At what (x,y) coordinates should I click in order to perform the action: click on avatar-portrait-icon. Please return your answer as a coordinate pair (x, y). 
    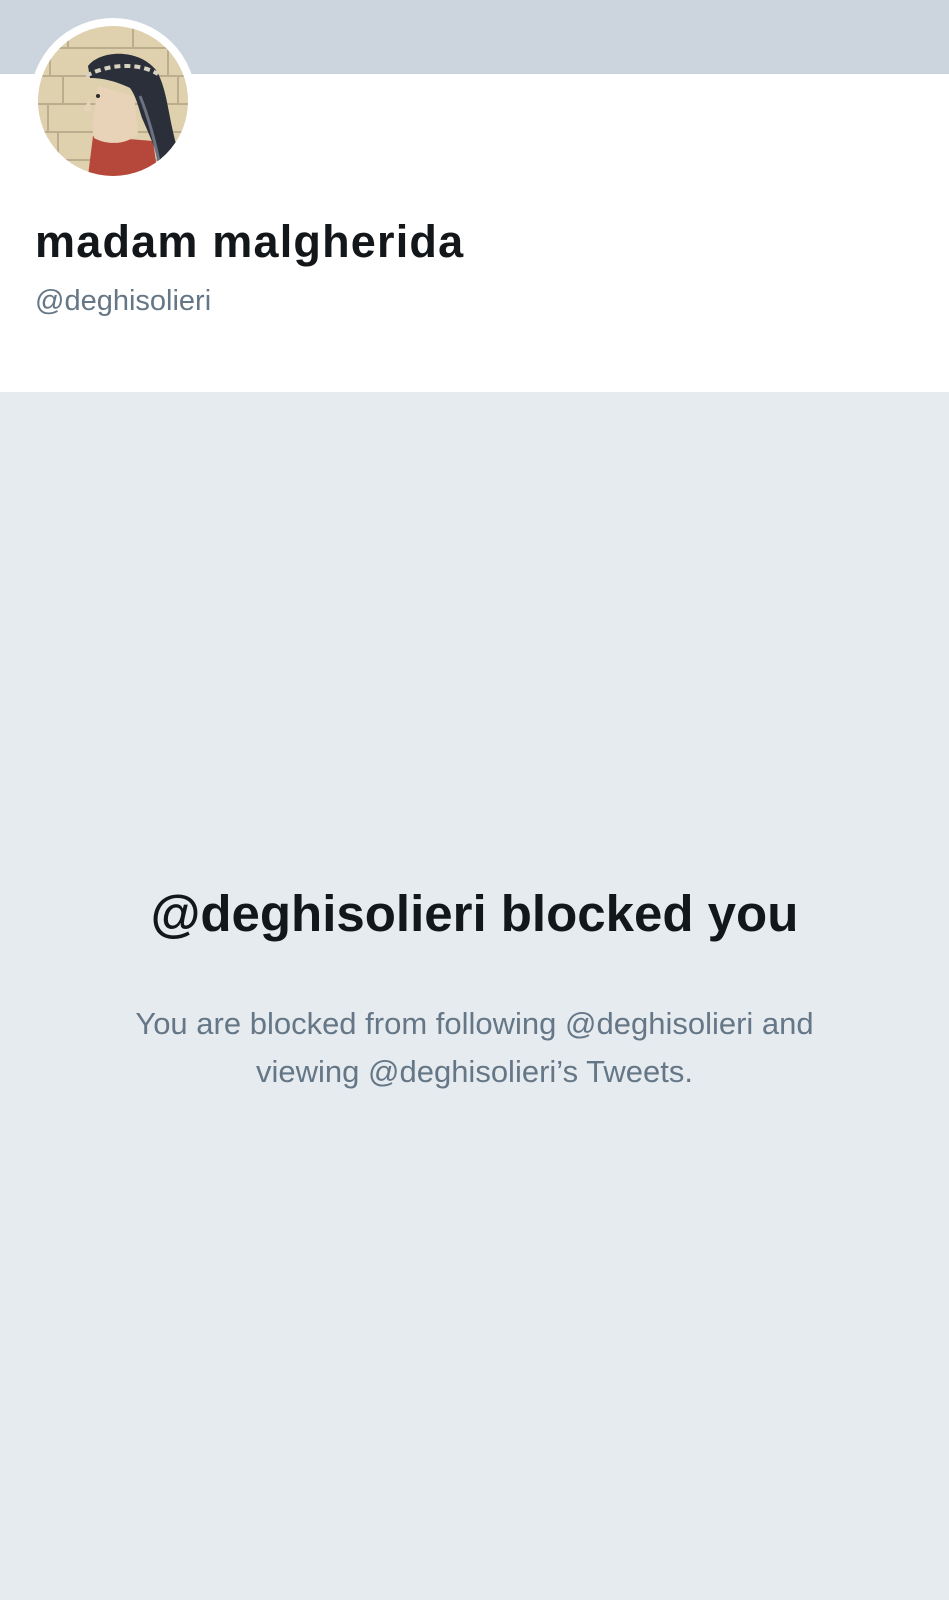
    Looking at the image, I should click on (113, 101).